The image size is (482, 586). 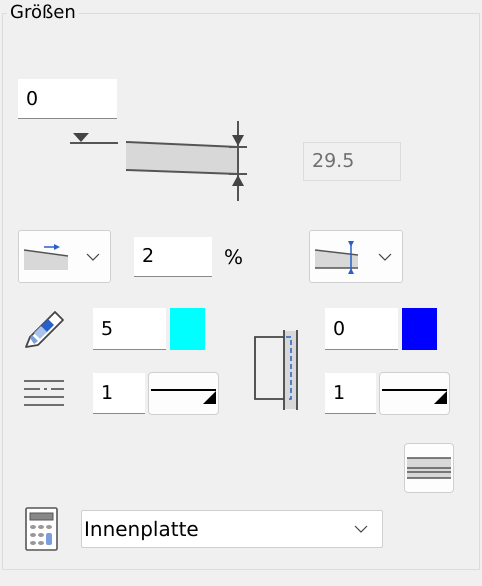 What do you see at coordinates (361, 329) in the screenshot?
I see `pen-input: 0` at bounding box center [361, 329].